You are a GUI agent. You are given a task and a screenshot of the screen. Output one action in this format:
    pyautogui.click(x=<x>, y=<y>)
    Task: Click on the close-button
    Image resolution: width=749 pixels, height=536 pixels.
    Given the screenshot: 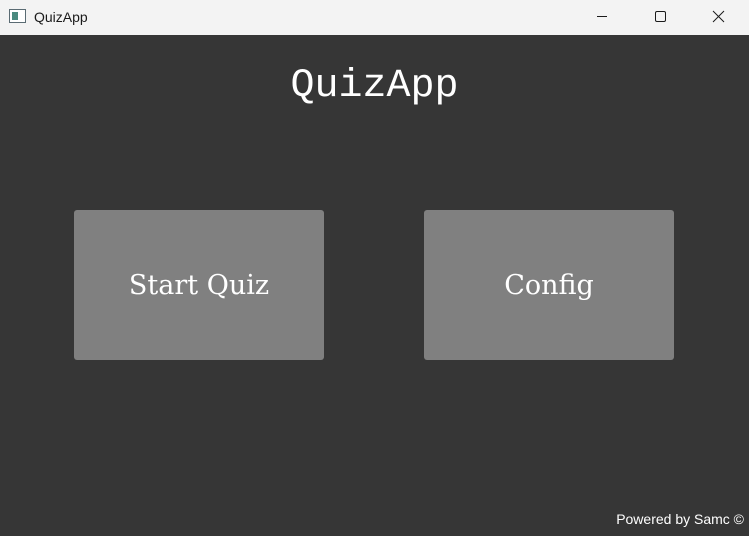 What is the action you would take?
    pyautogui.click(x=718, y=17)
    